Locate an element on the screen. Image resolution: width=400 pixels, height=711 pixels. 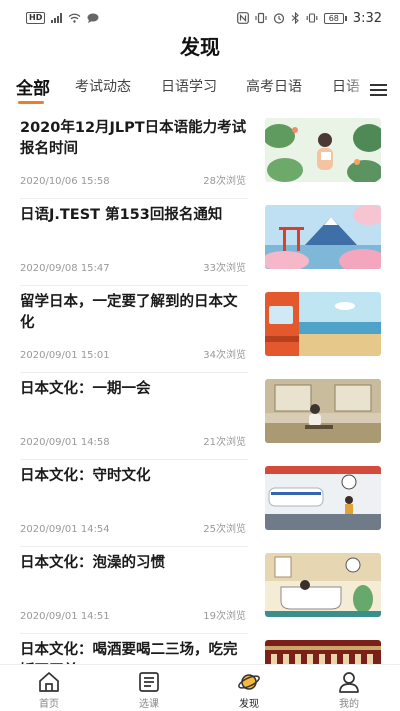
battery-level: 68 is located at coordinates (333, 18).